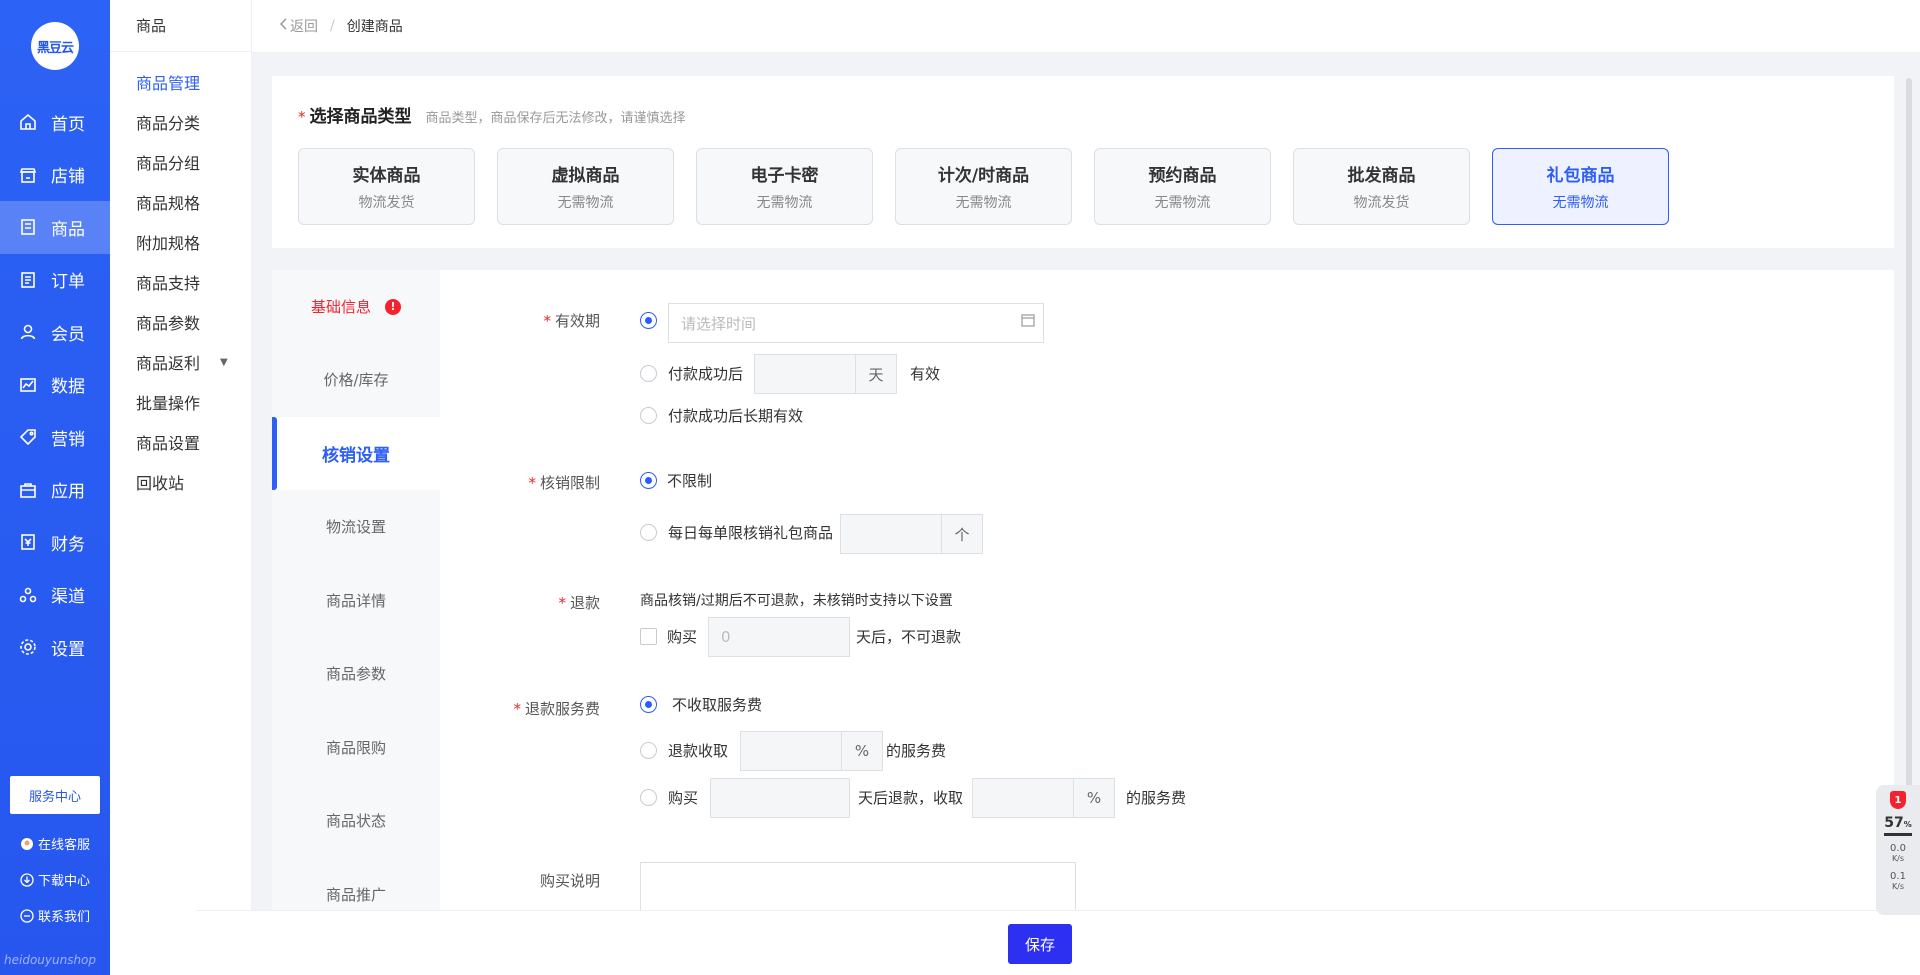 This screenshot has height=975, width=1920. I want to click on nav-label: 渠道, so click(68, 597).